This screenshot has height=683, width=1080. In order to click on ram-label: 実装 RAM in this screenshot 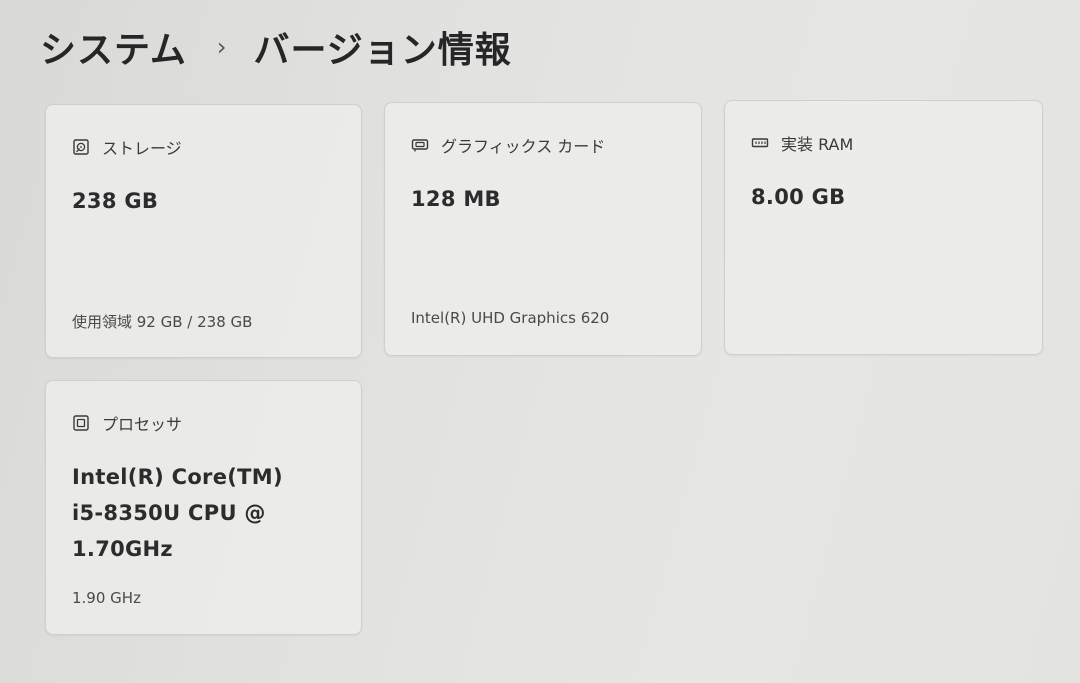, I will do `click(817, 144)`.